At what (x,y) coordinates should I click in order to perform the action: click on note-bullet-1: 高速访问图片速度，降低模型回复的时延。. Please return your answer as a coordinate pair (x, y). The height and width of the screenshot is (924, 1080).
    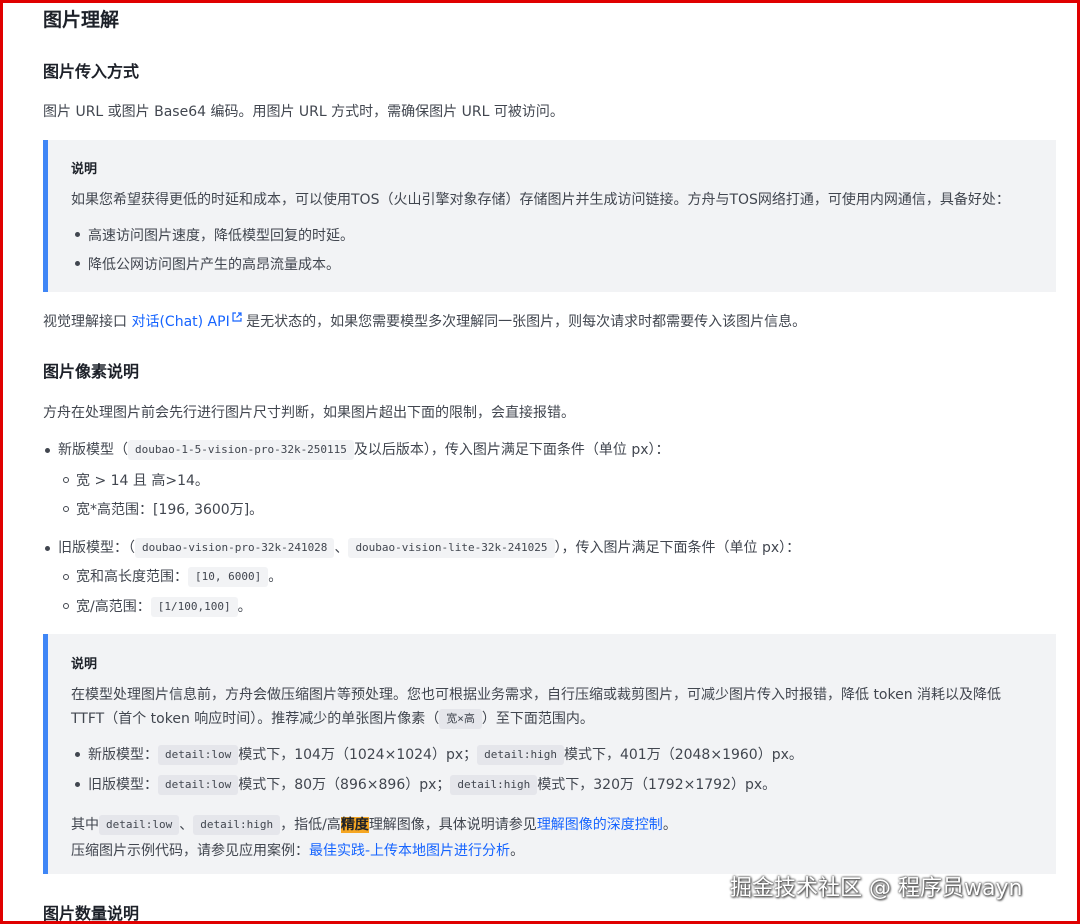
    Looking at the image, I should click on (221, 236).